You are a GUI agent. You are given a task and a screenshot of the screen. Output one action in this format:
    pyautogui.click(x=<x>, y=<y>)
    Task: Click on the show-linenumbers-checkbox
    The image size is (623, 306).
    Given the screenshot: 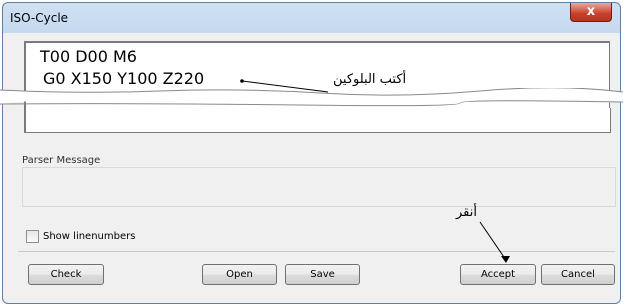 What is the action you would take?
    pyautogui.click(x=32, y=236)
    